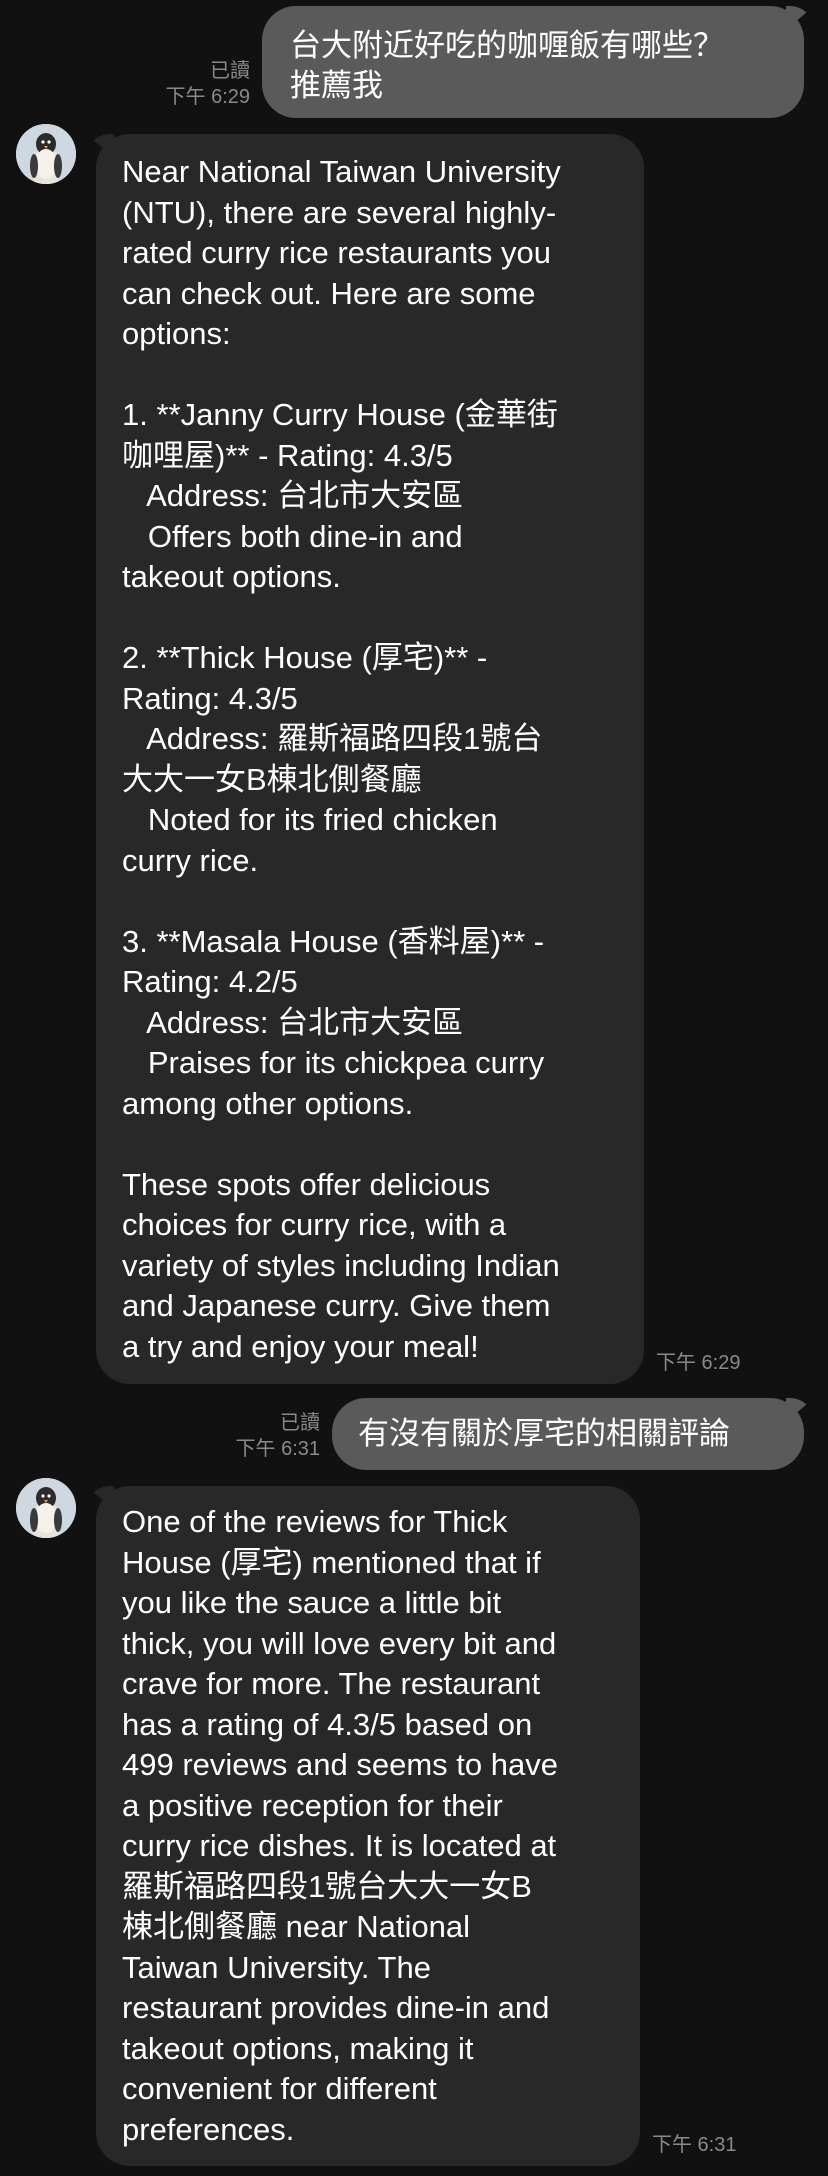 This screenshot has height=2176, width=828. What do you see at coordinates (176, 333) in the screenshot?
I see `message-line: options:` at bounding box center [176, 333].